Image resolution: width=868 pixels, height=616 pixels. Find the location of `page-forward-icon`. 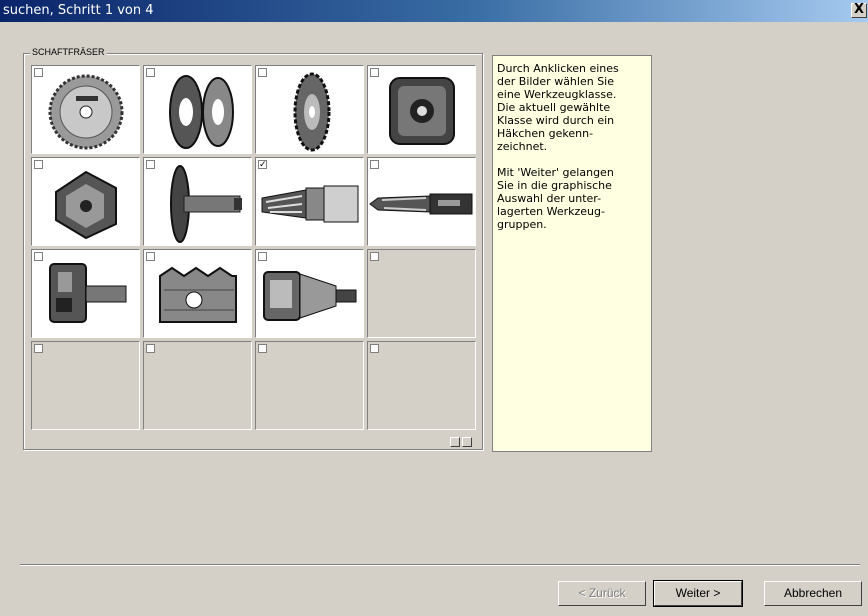

page-forward-icon is located at coordinates (467, 442).